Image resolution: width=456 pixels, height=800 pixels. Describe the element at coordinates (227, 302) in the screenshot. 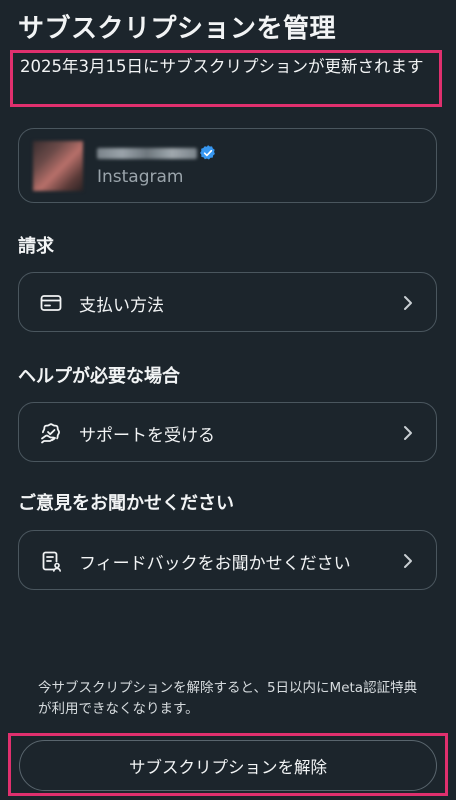

I see `payment-method-button: 支払い方法` at that location.